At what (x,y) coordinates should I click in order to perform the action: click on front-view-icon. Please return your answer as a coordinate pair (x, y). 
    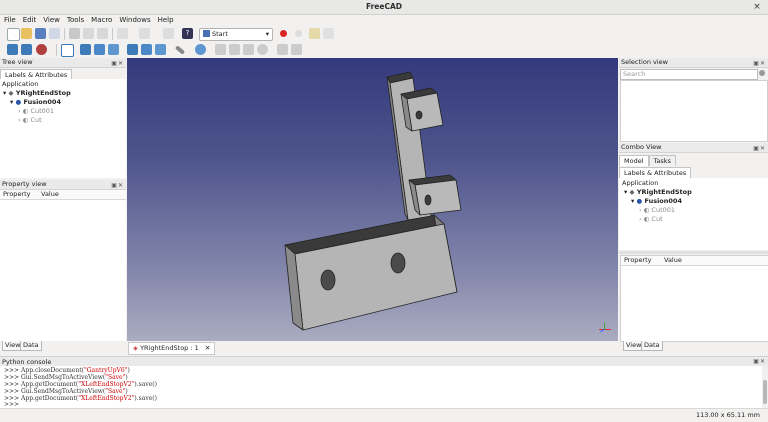
    Looking at the image, I should click on (85, 49).